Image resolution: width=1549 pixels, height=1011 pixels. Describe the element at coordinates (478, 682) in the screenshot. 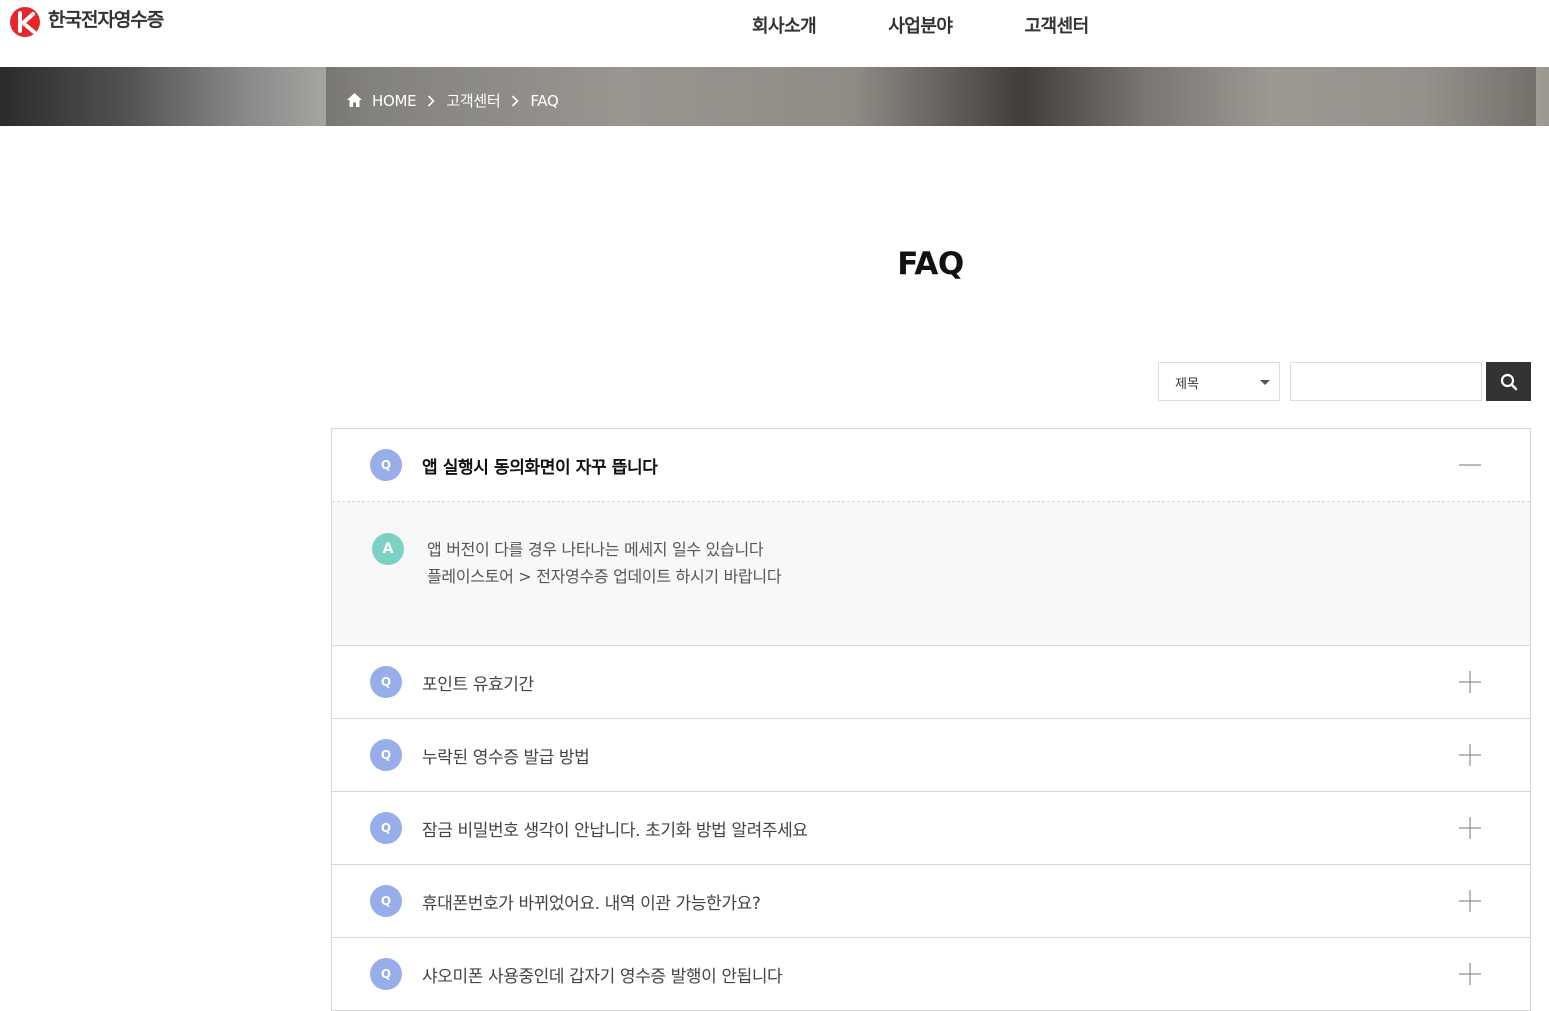

I see `faq-question: 포인트 유효기간` at that location.